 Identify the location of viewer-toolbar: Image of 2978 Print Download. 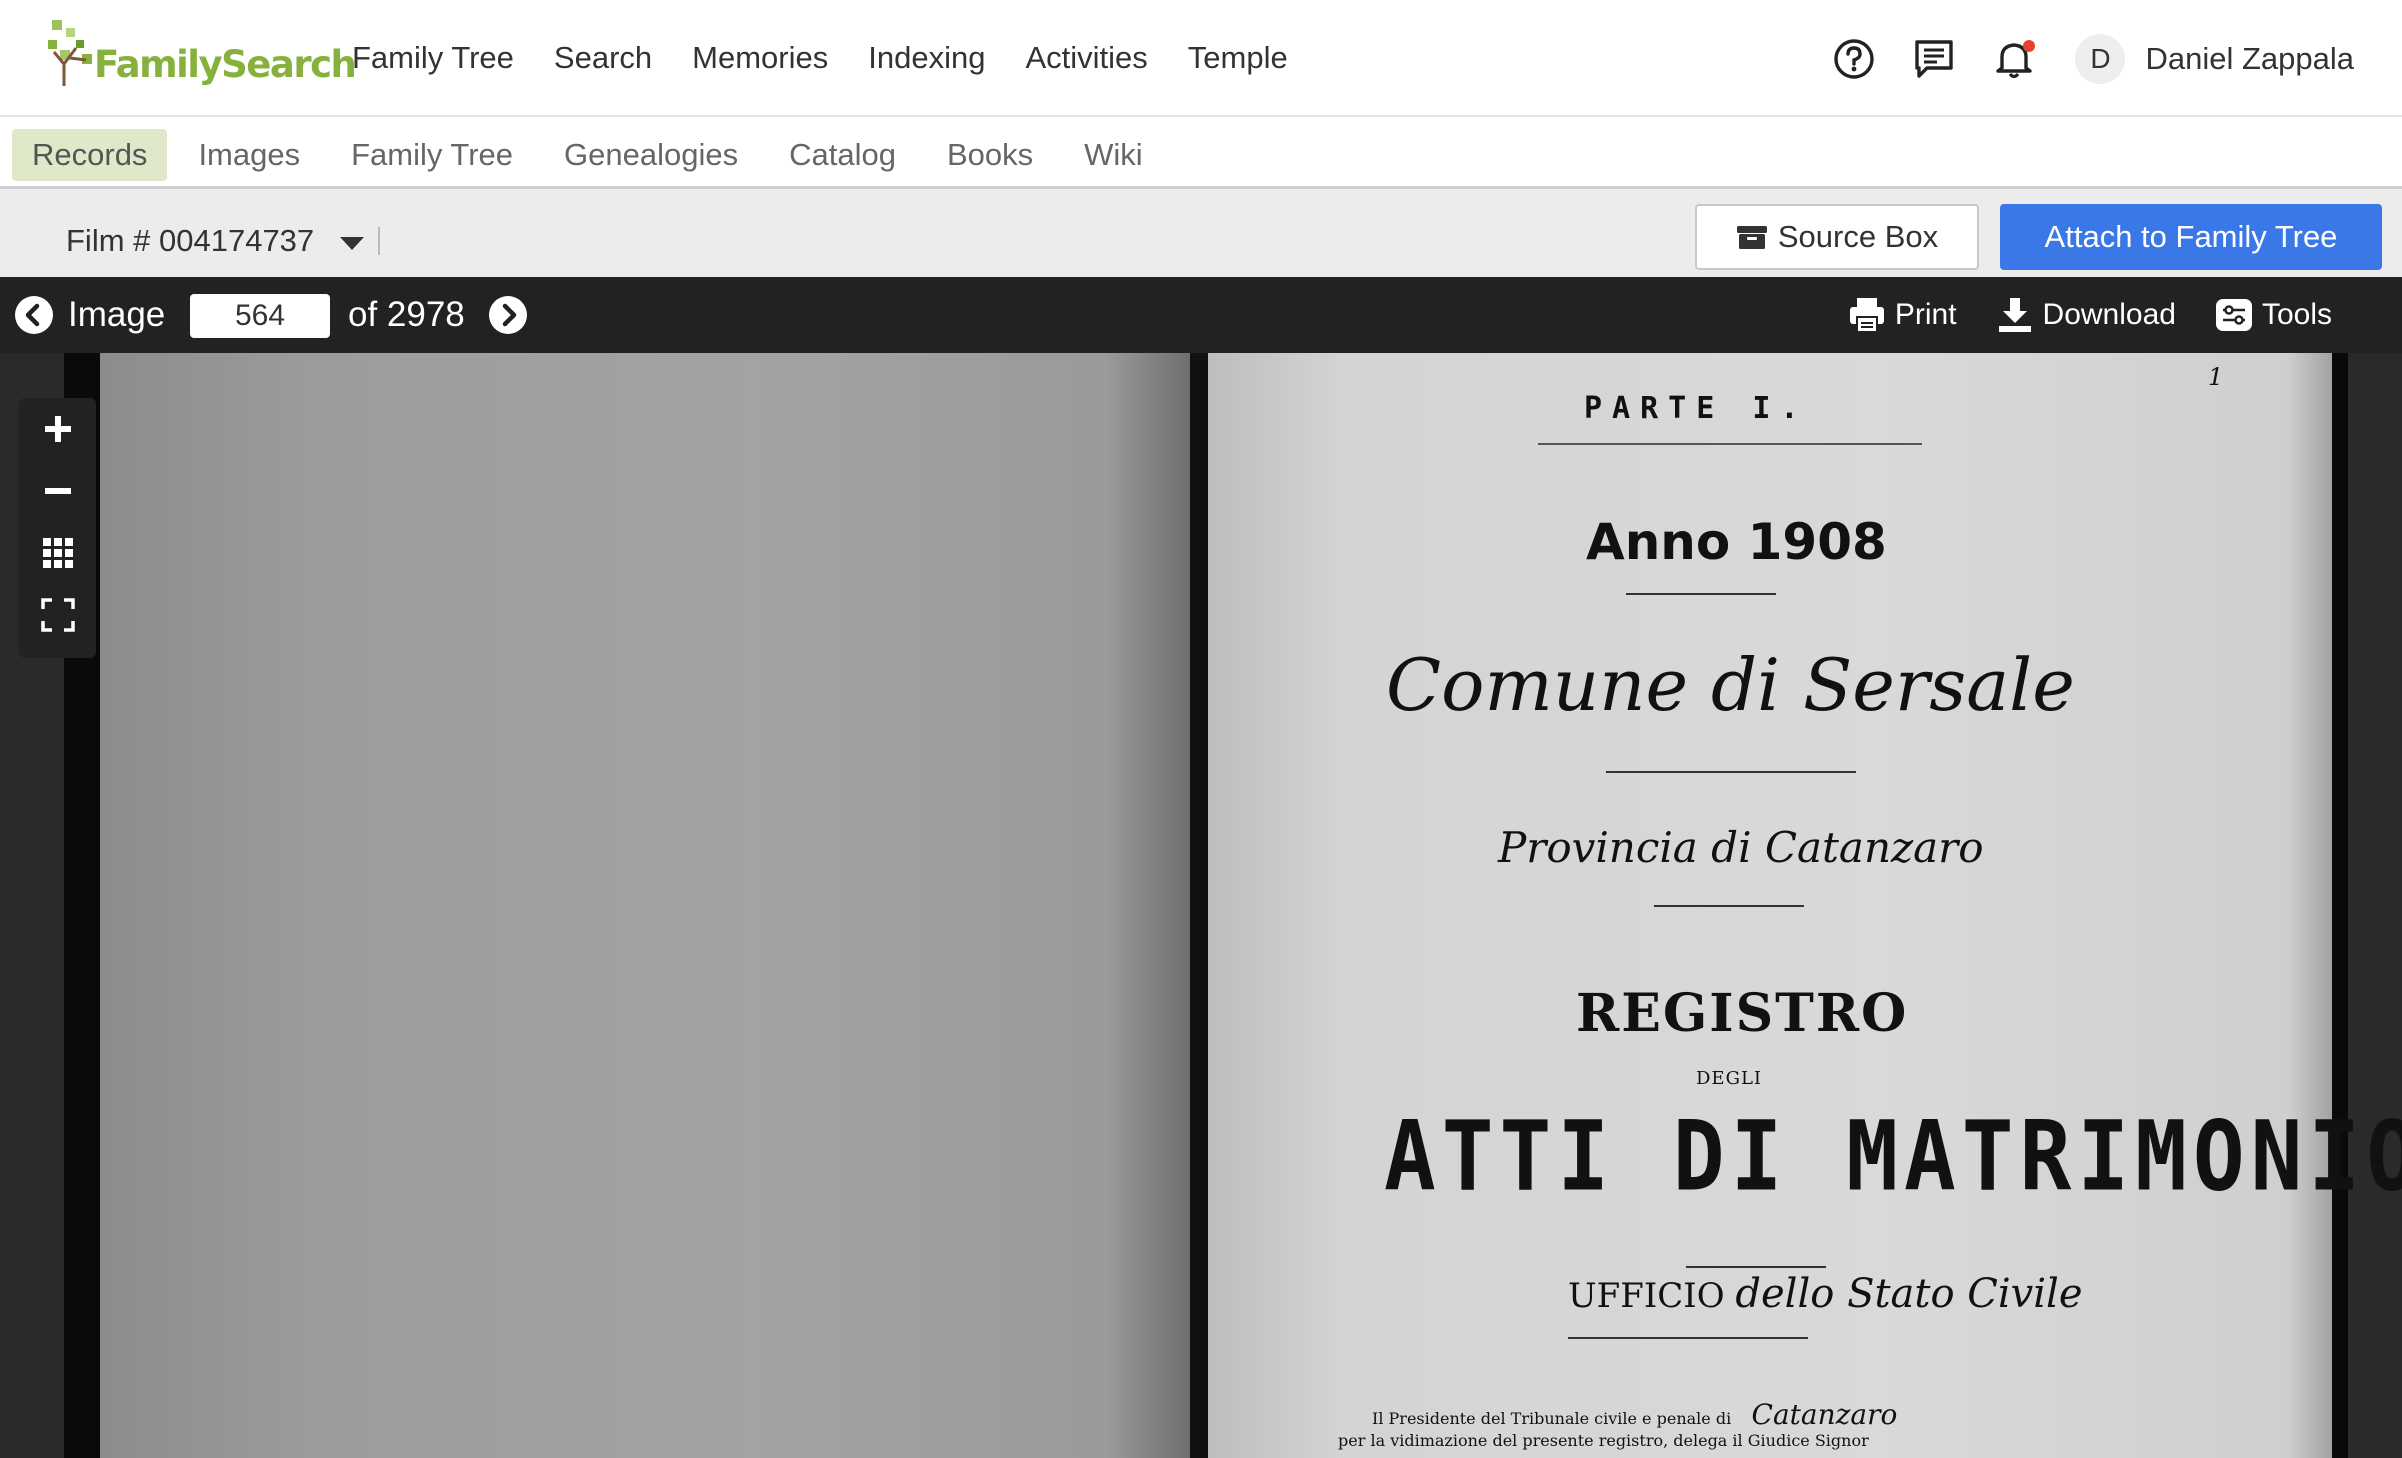
(1201, 315).